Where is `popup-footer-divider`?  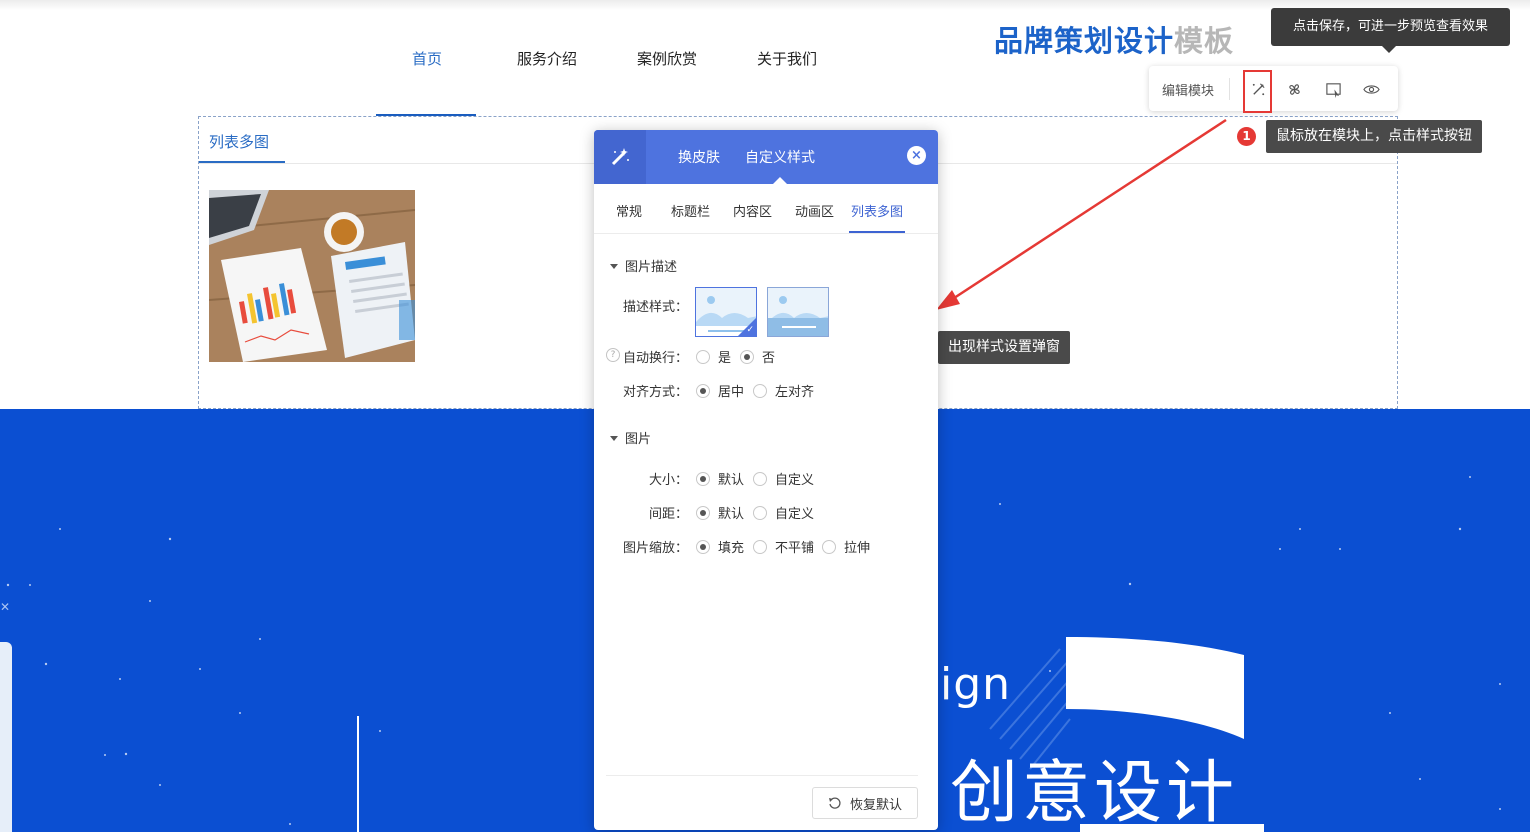
popup-footer-divider is located at coordinates (762, 775).